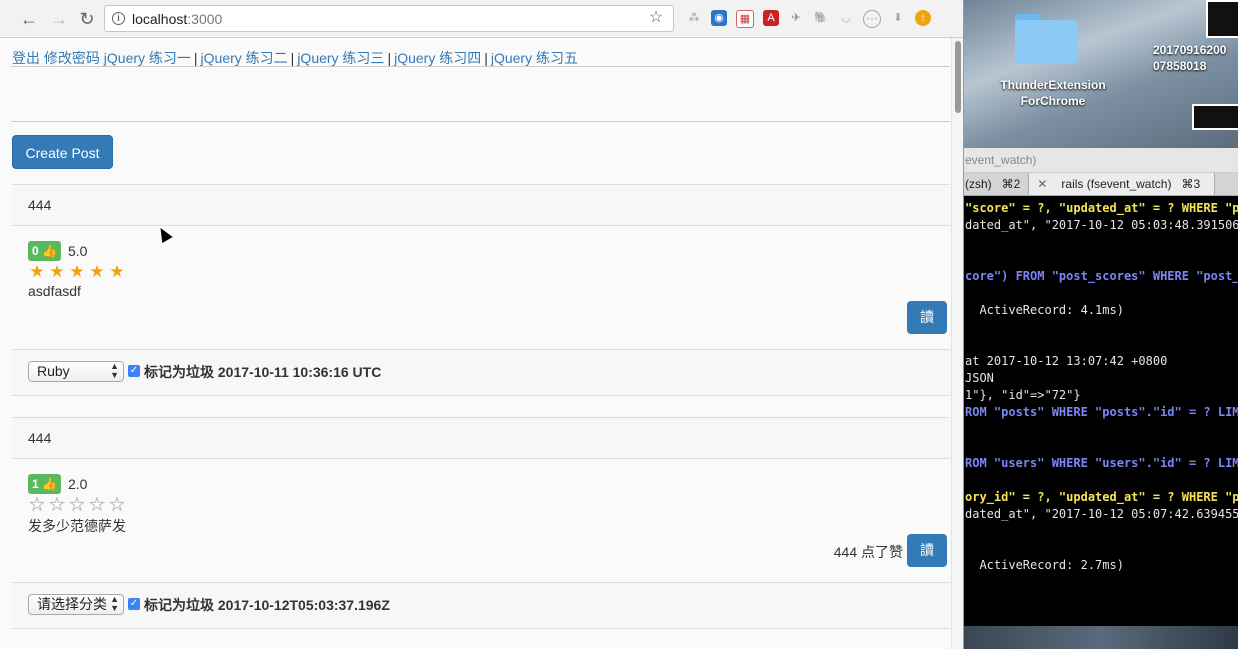 Image resolution: width=1238 pixels, height=649 pixels. Describe the element at coordinates (87, 19) in the screenshot. I see `reload-icon: ↻` at that location.